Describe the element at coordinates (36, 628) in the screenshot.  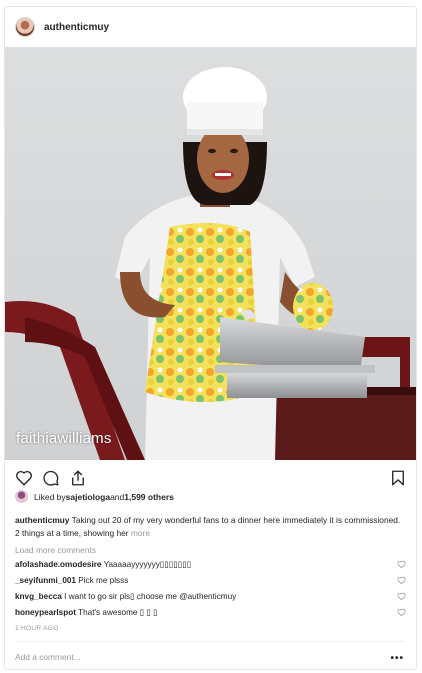
I see `post-timestamp: 1 HOUR AGO` at that location.